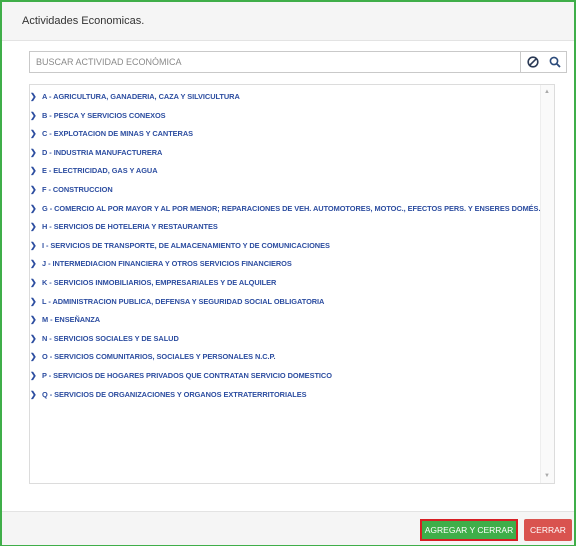 The width and height of the screenshot is (576, 546). Describe the element at coordinates (548, 530) in the screenshot. I see `close-button: CERRAR` at that location.